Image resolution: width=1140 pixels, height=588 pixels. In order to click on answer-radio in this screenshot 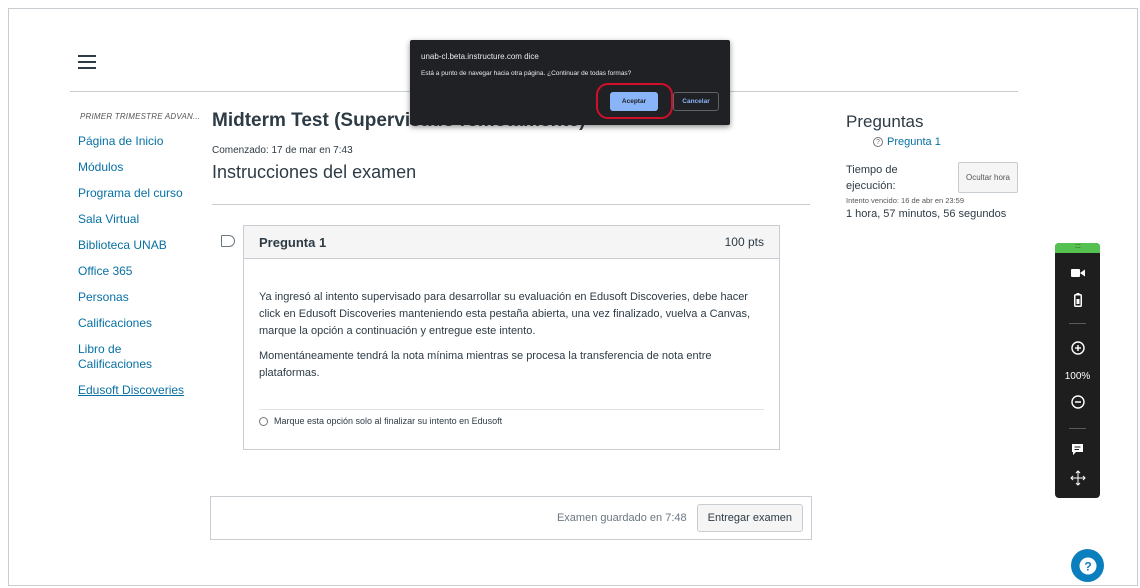, I will do `click(263, 421)`.